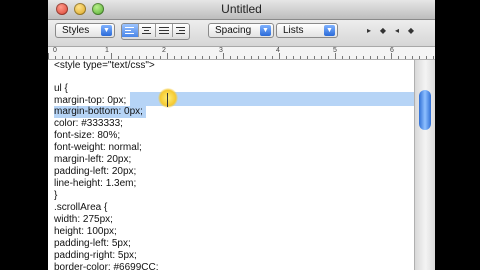 Image resolution: width=480 pixels, height=270 pixels. What do you see at coordinates (61, 88) in the screenshot?
I see `code-line: ul {` at bounding box center [61, 88].